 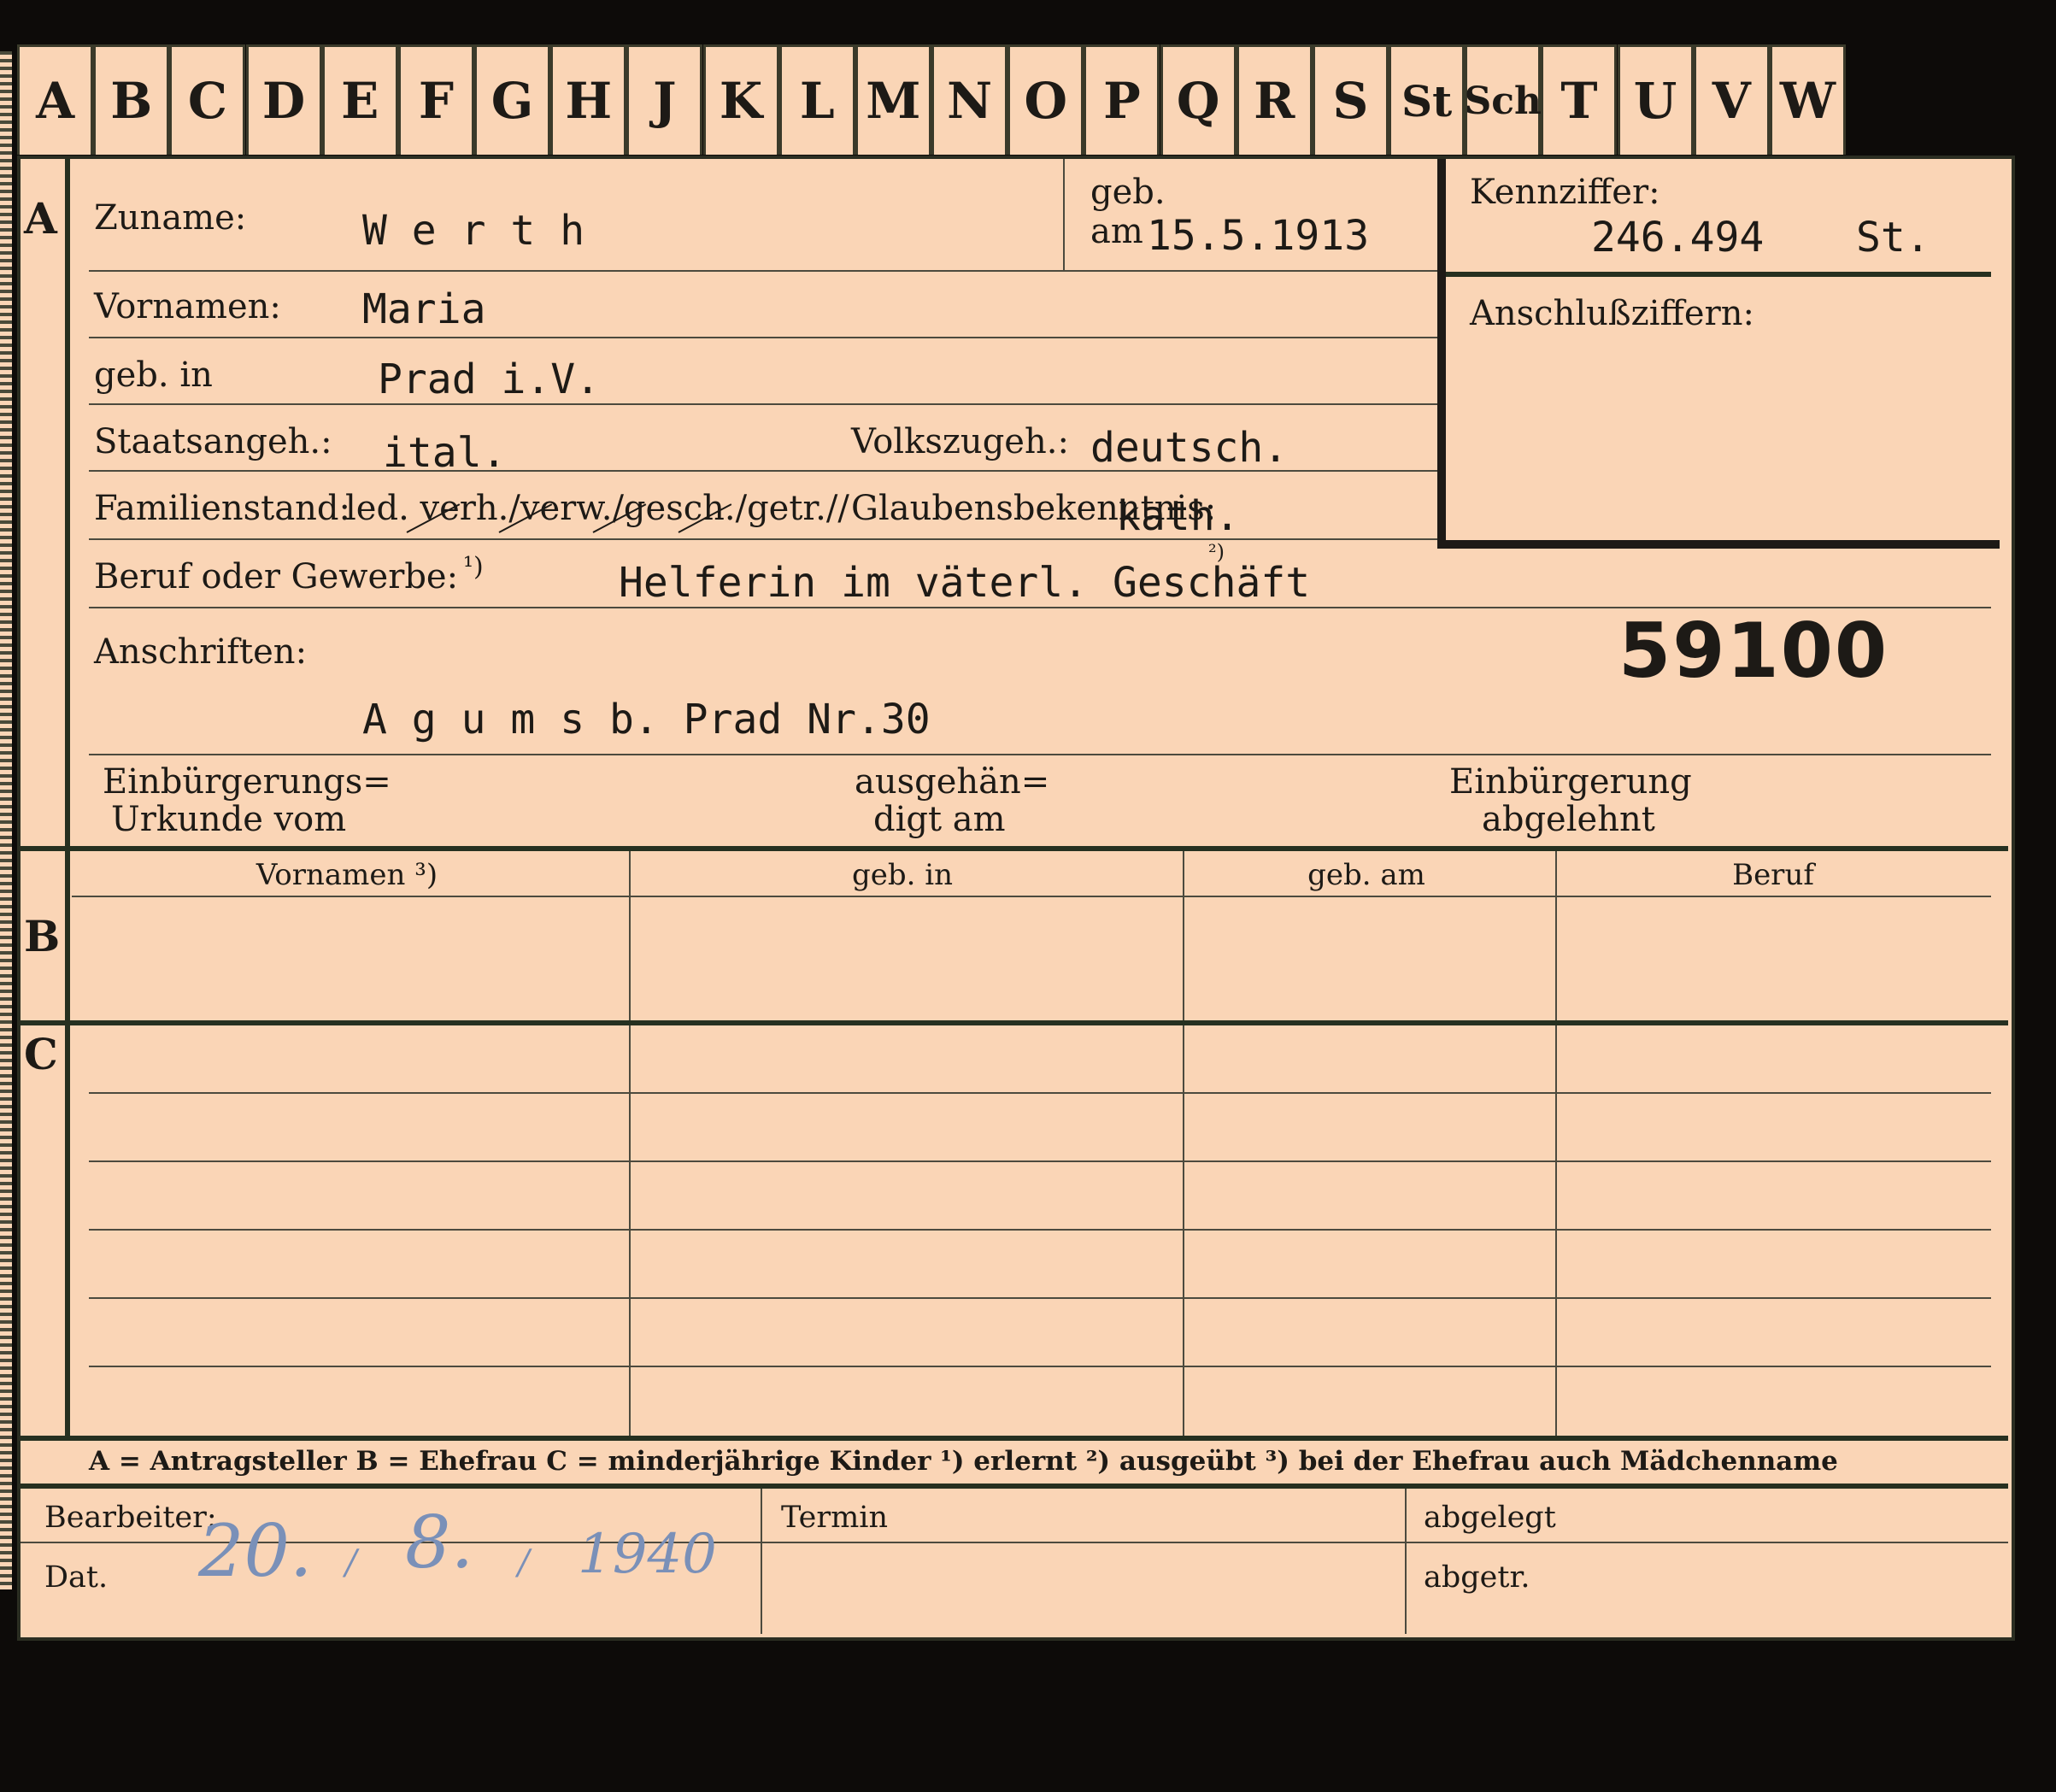 I want to click on am-label: am, so click(x=1117, y=231).